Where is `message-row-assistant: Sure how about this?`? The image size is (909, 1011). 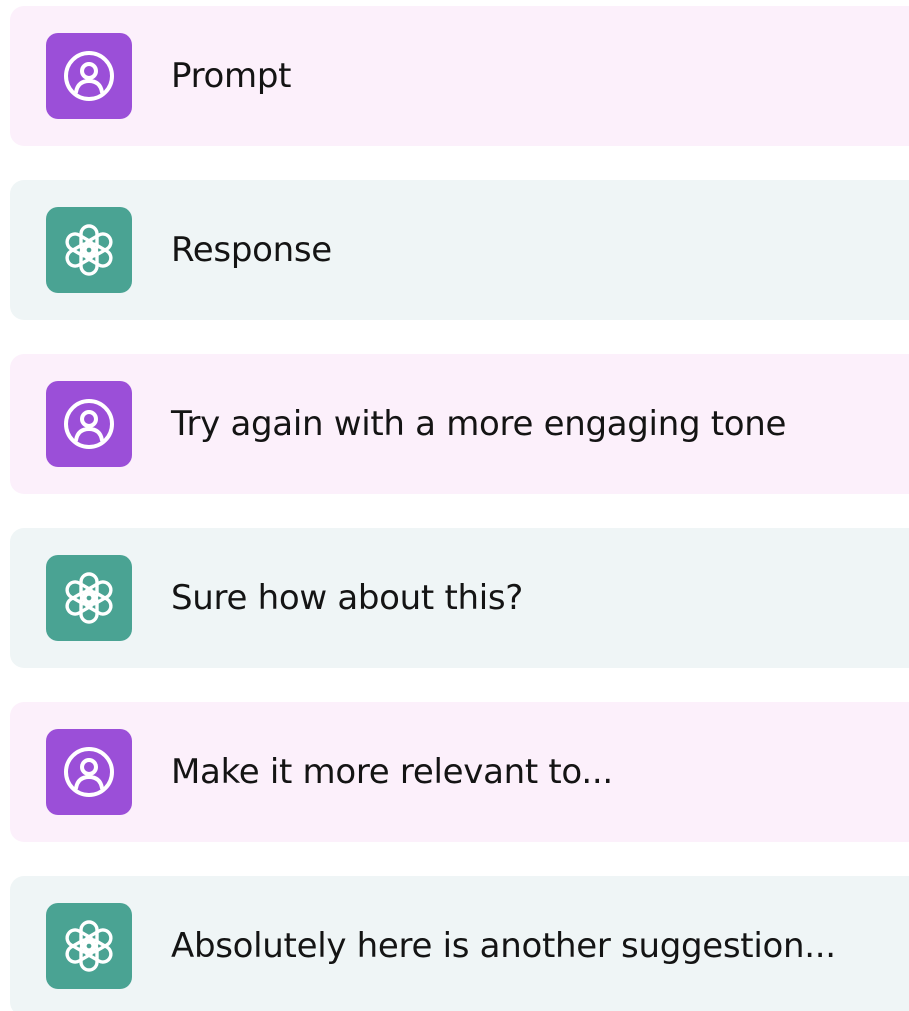 message-row-assistant: Sure how about this? is located at coordinates (459, 598).